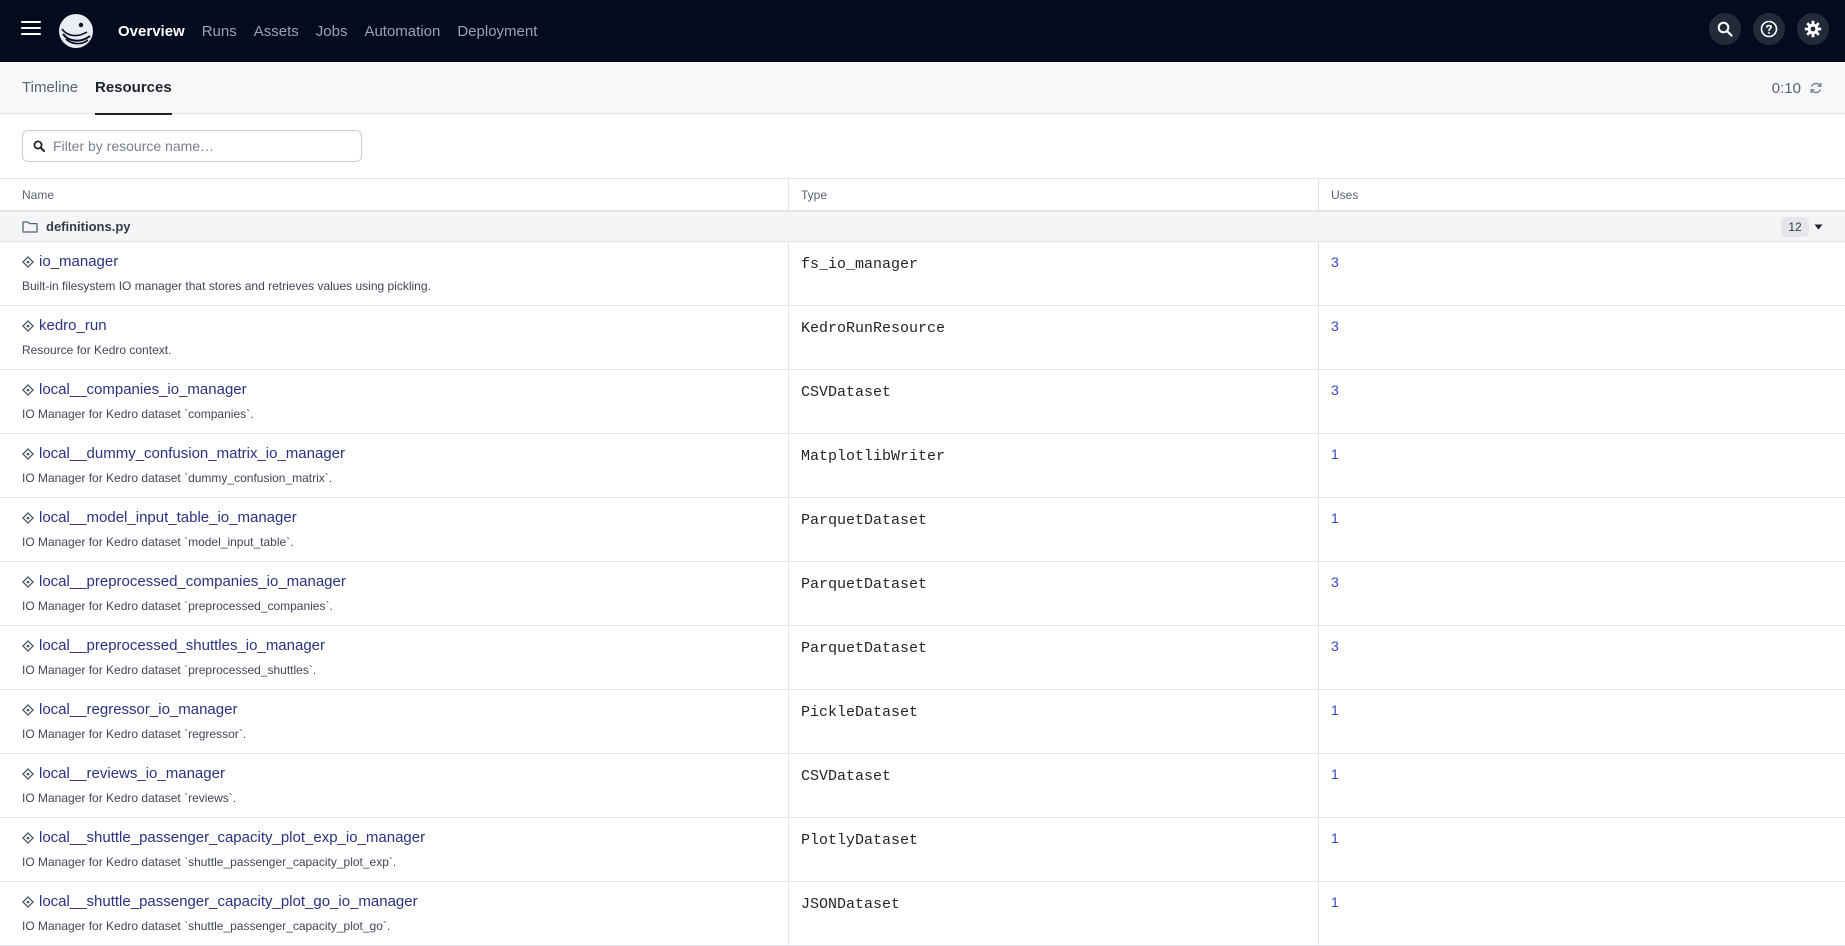 Image resolution: width=1845 pixels, height=946 pixels. I want to click on column-header-uses: Uses, so click(1345, 195).